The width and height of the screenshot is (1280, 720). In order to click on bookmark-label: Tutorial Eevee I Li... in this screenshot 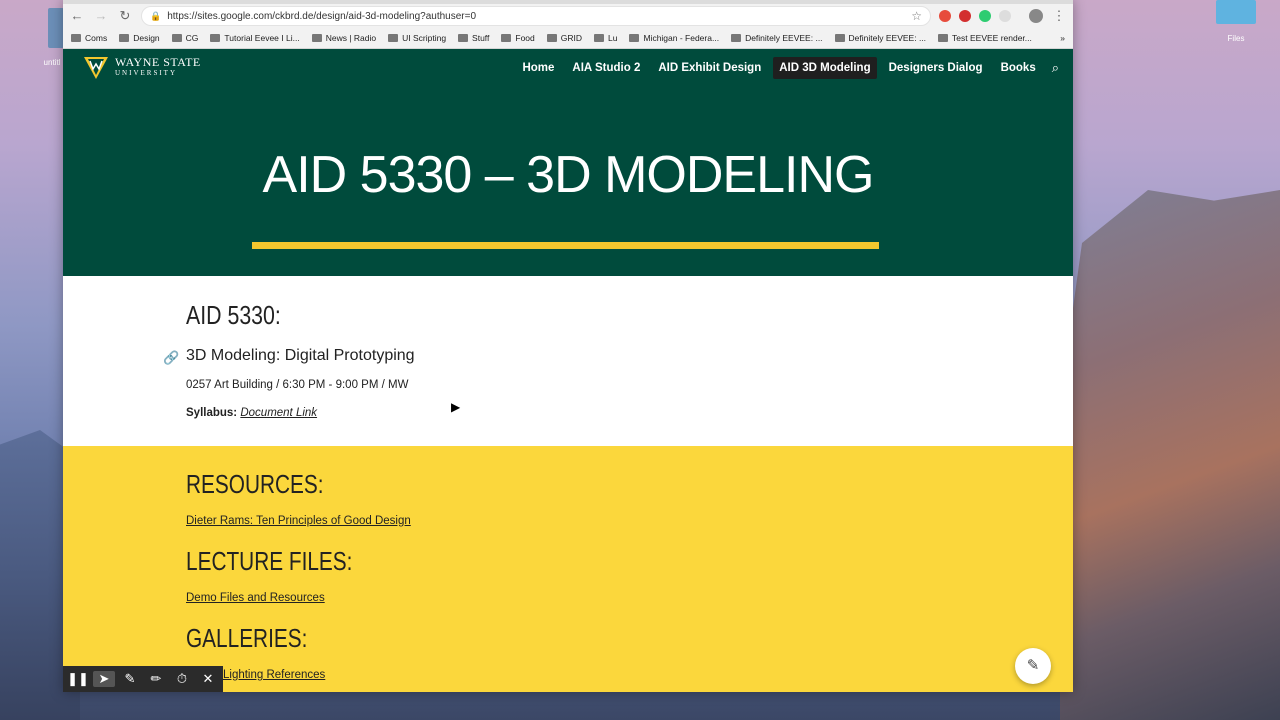, I will do `click(262, 38)`.